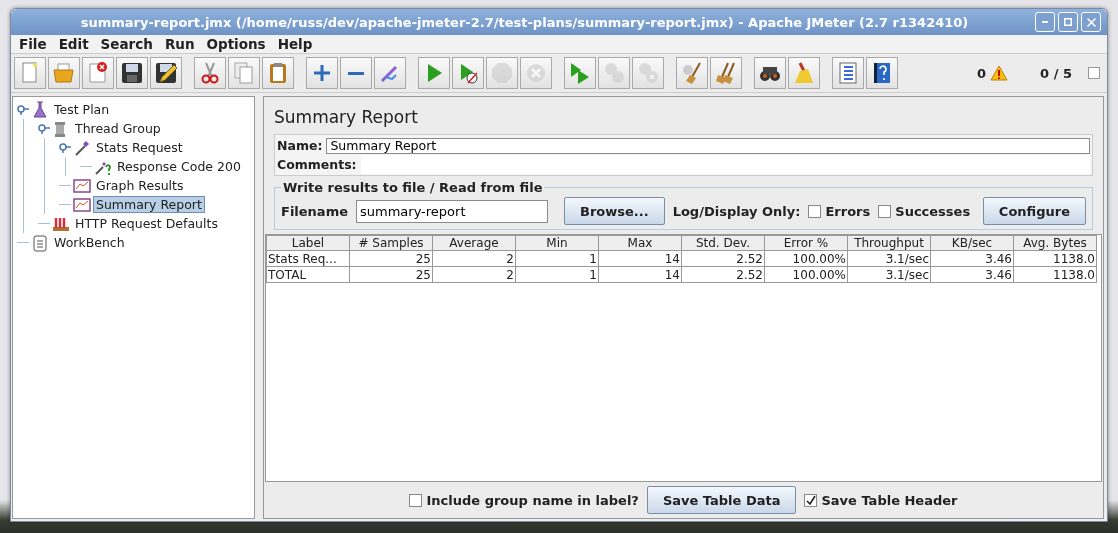  I want to click on menu-item: Edit, so click(73, 44).